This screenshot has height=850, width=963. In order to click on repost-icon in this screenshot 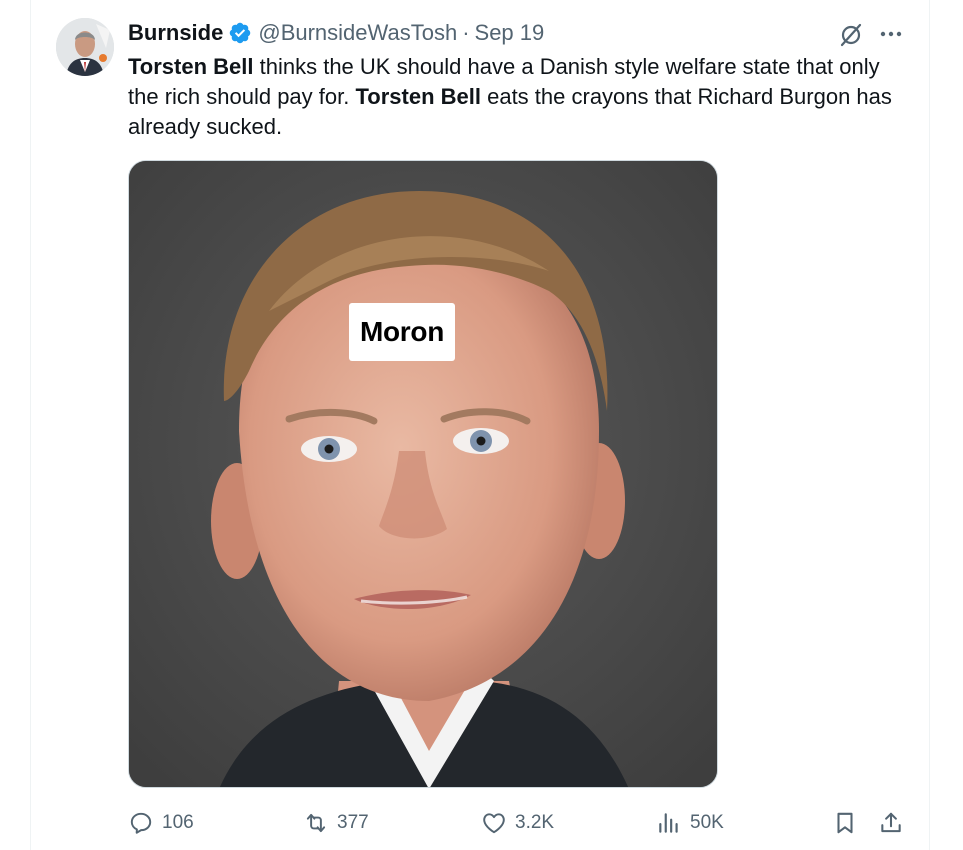, I will do `click(316, 823)`.